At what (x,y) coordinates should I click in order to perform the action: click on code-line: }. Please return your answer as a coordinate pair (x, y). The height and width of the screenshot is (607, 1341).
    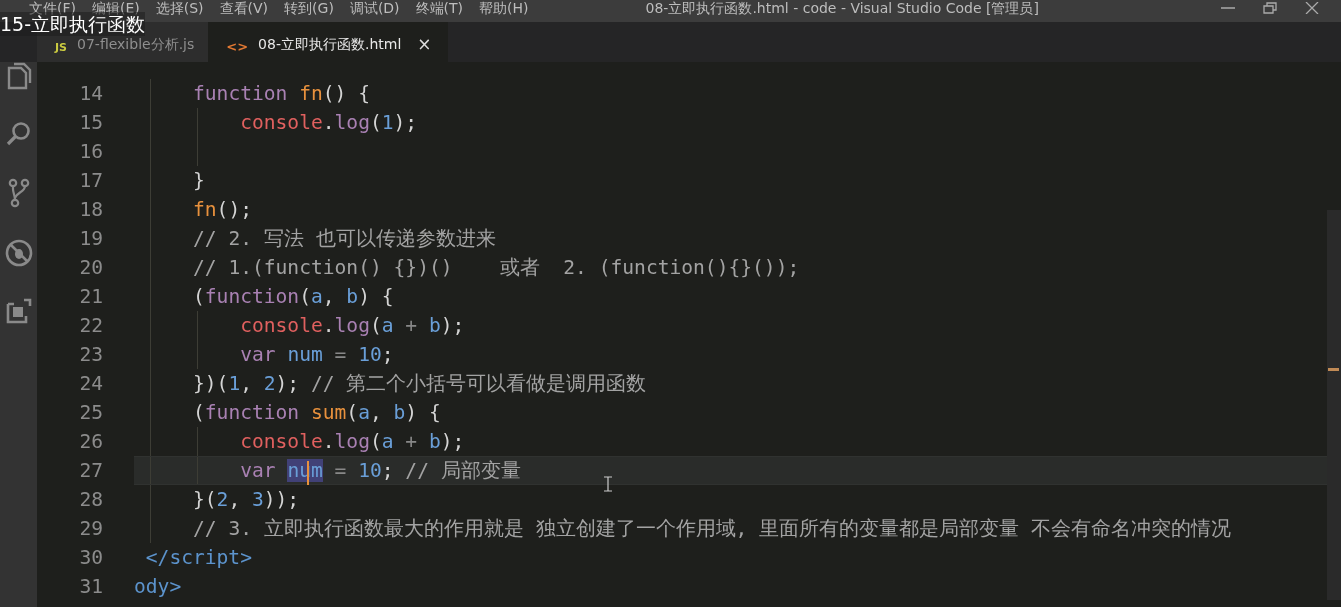
    Looking at the image, I should click on (198, 180).